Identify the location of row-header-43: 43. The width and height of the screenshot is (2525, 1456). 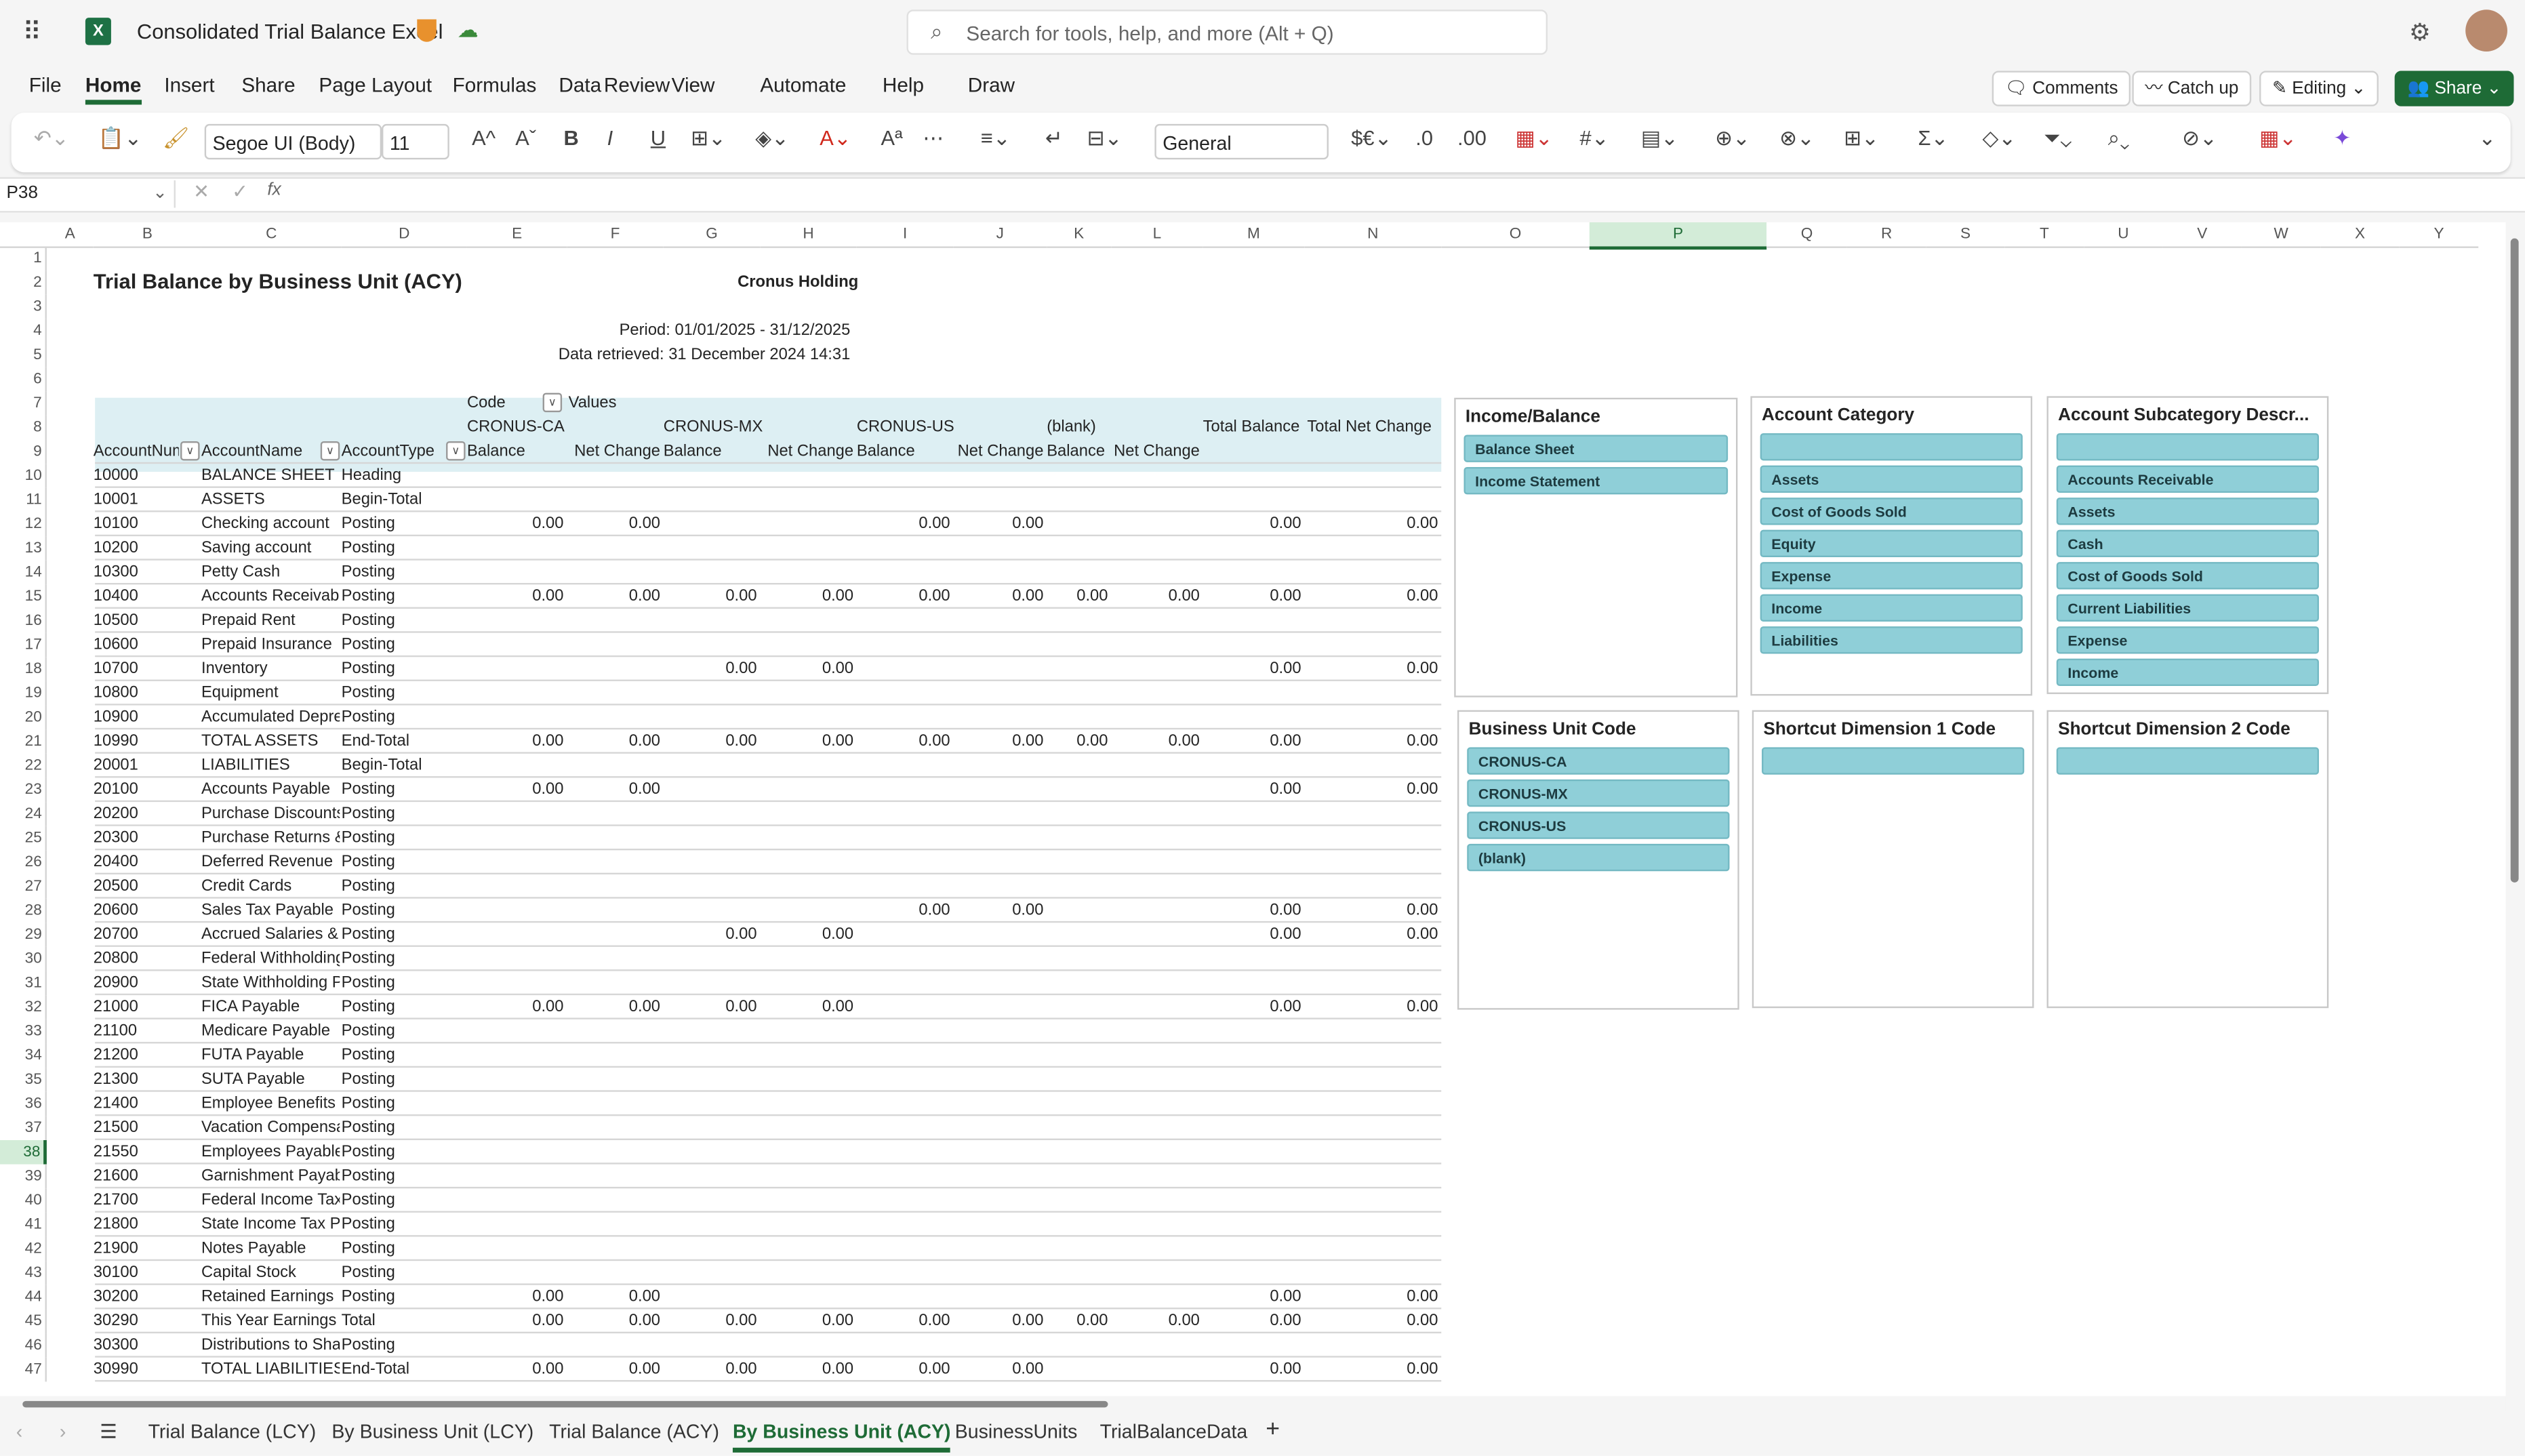
(24, 1273).